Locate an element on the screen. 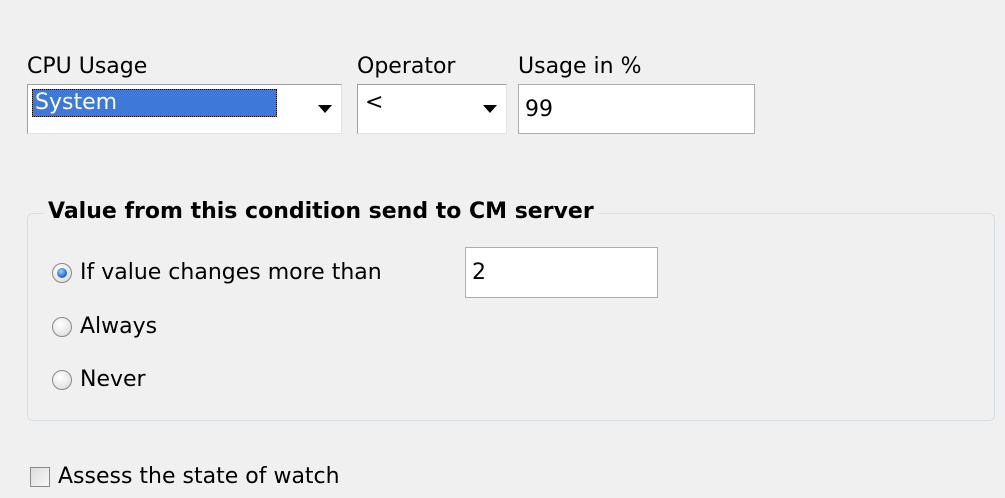 The image size is (1005, 498). cpu-usage-selected-value: System is located at coordinates (154, 103).